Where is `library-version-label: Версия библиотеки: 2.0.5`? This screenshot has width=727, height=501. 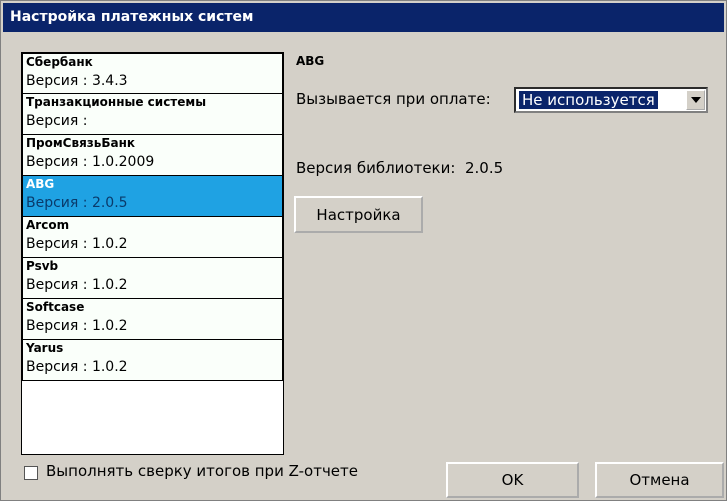 library-version-label: Версия библиотеки: 2.0.5 is located at coordinates (399, 168).